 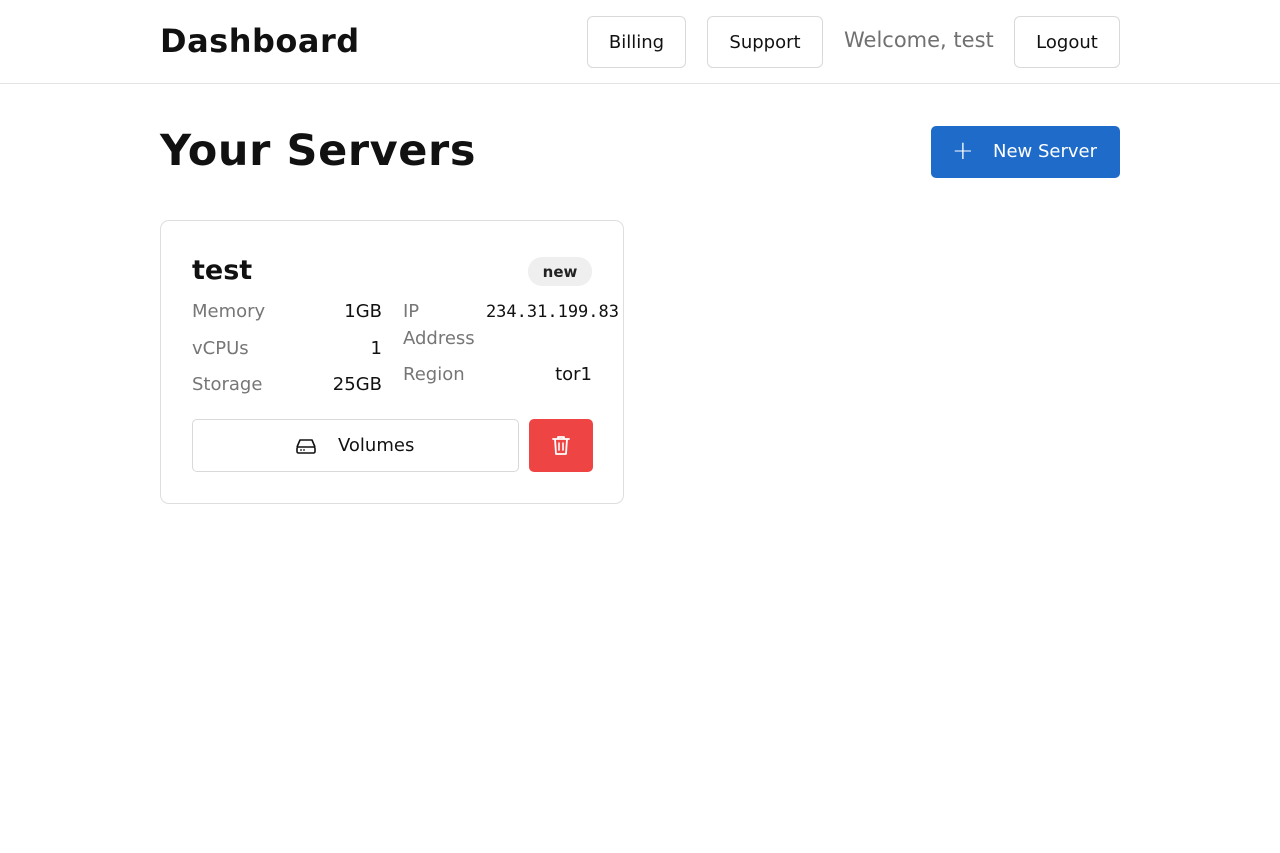 What do you see at coordinates (573, 374) in the screenshot?
I see `region-value: tor1` at bounding box center [573, 374].